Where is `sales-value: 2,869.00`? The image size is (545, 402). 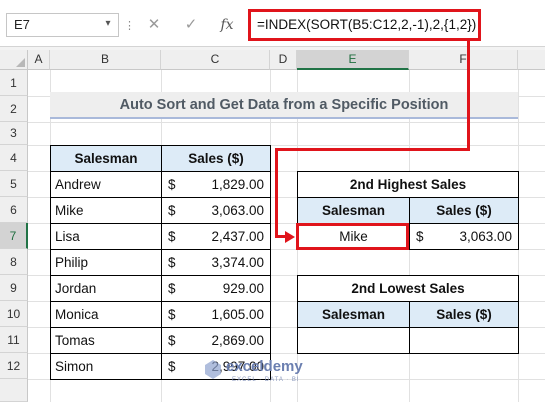 sales-value: 2,869.00 is located at coordinates (237, 340).